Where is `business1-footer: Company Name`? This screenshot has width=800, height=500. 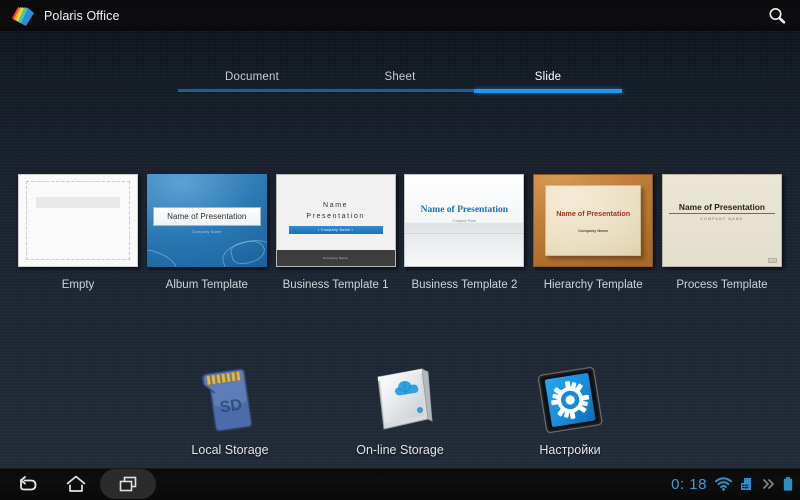
business1-footer: Company Name is located at coordinates (335, 258).